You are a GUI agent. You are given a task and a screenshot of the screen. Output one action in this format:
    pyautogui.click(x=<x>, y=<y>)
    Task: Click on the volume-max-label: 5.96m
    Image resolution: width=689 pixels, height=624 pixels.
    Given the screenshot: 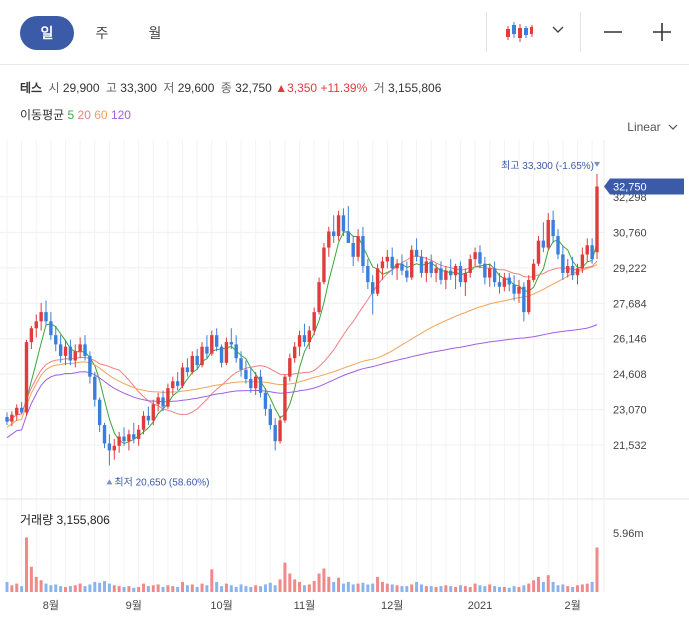 What is the action you would take?
    pyautogui.click(x=628, y=534)
    